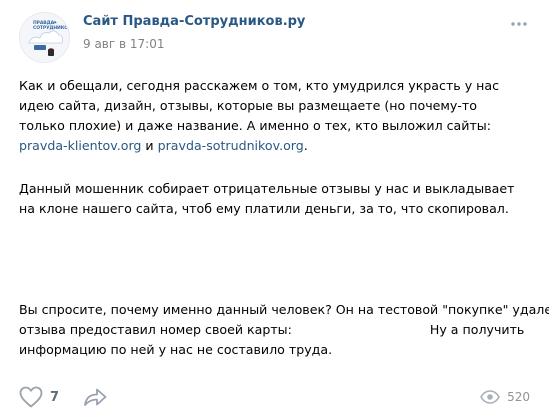  I want to click on paragraph-3-line-2-b: Ну а получить, so click(477, 329).